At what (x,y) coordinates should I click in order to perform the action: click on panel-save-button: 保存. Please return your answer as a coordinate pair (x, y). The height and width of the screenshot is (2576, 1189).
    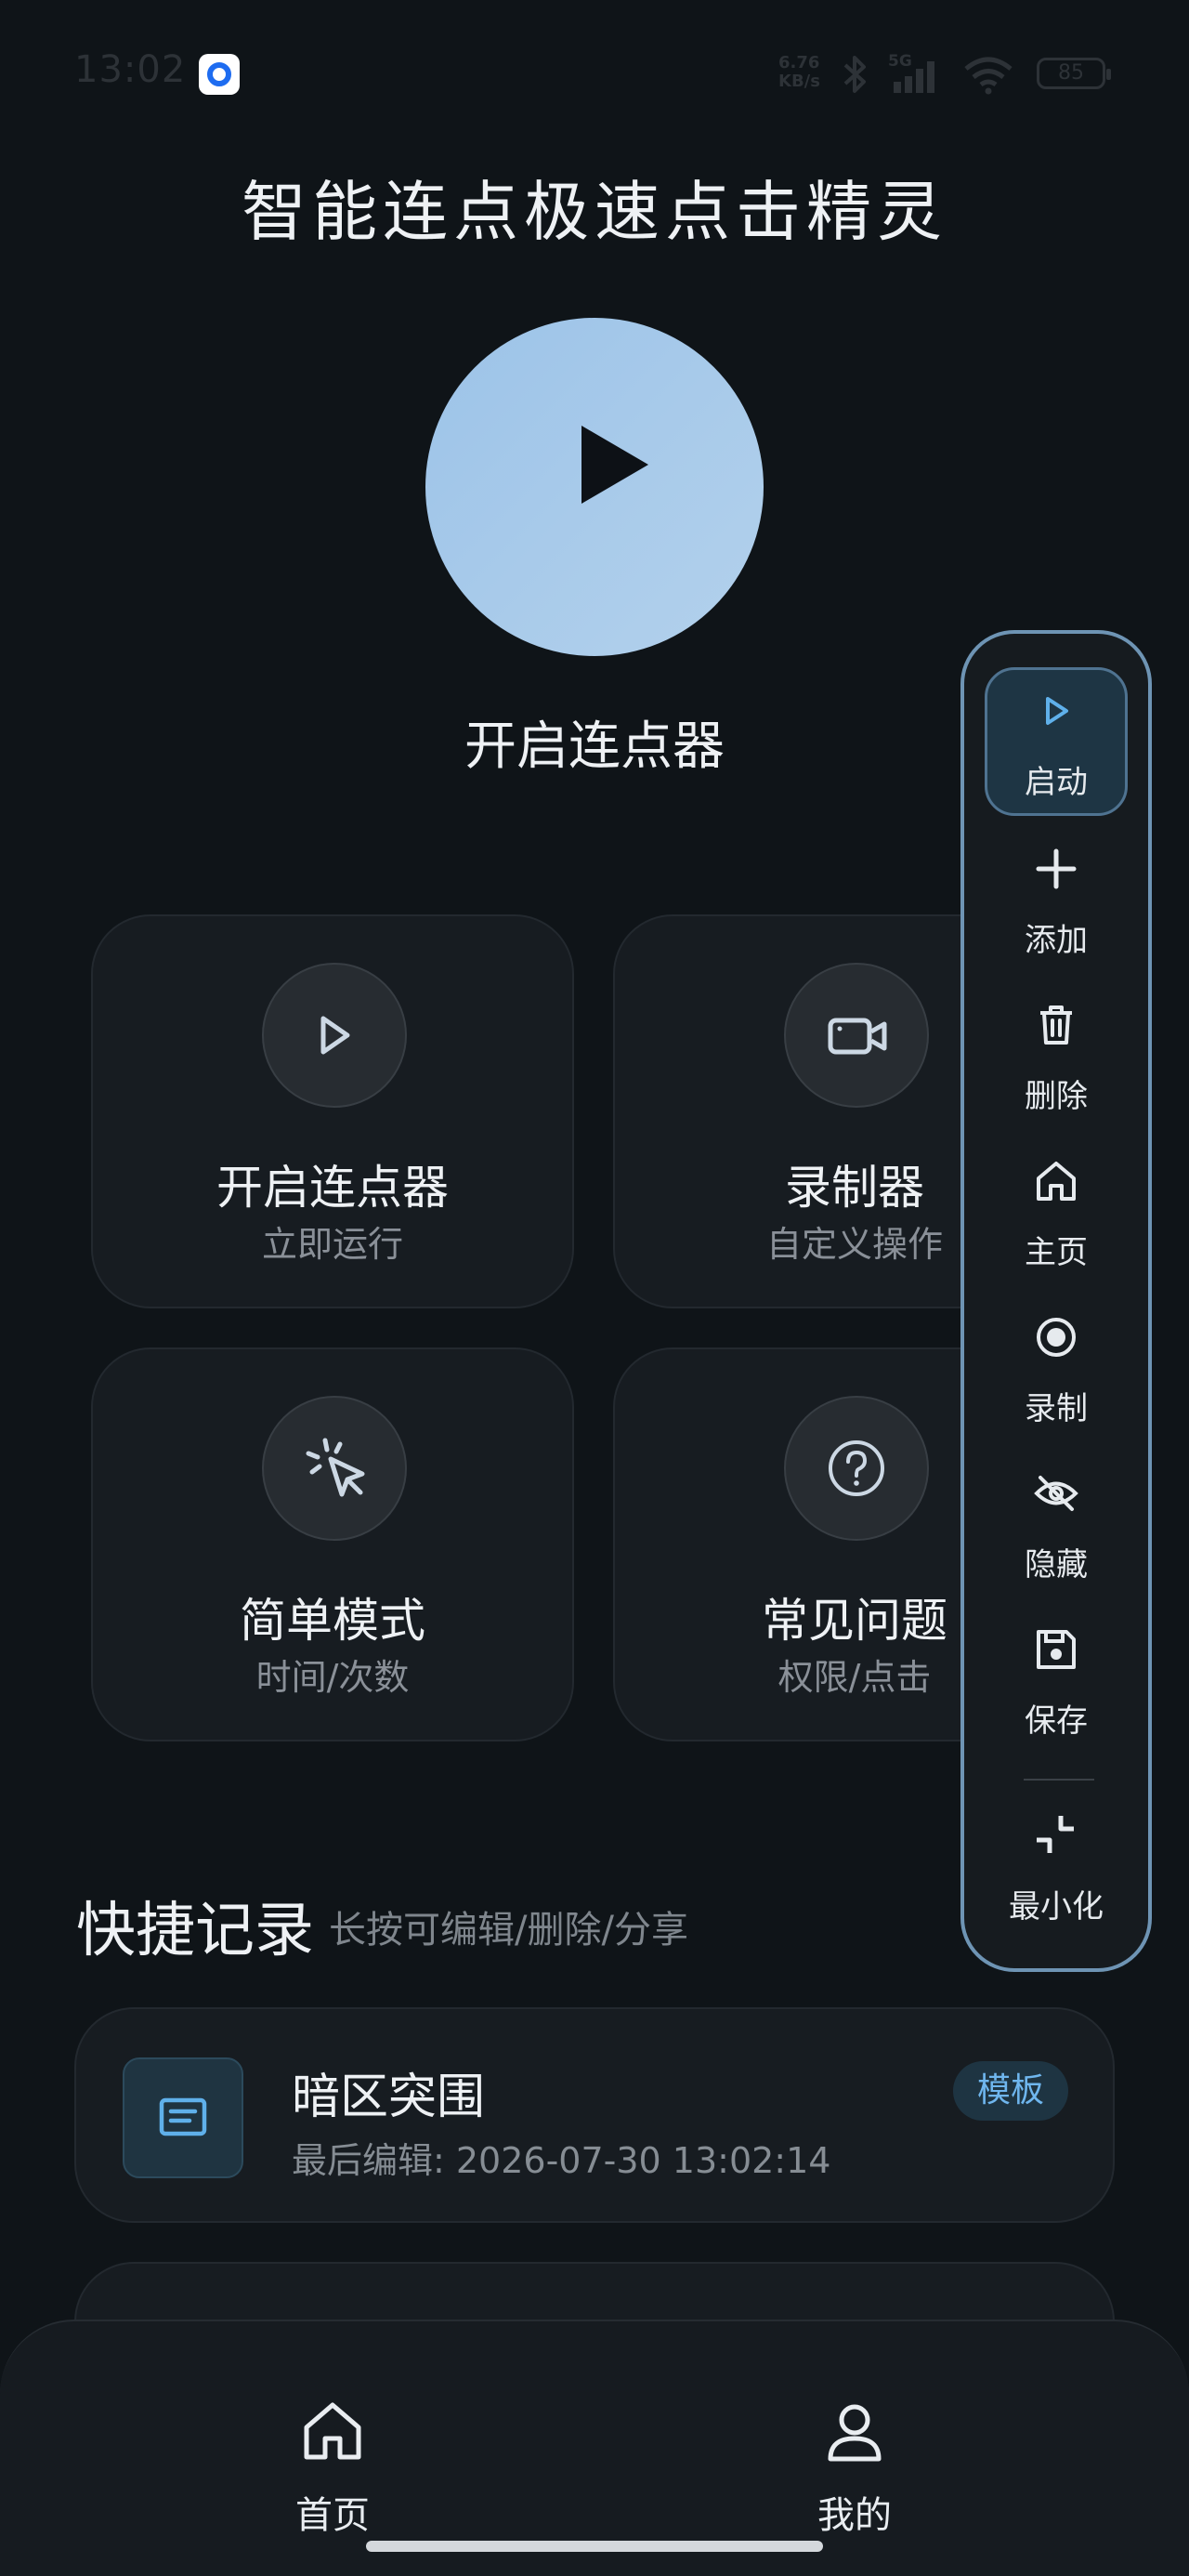
    Looking at the image, I should click on (1056, 1680).